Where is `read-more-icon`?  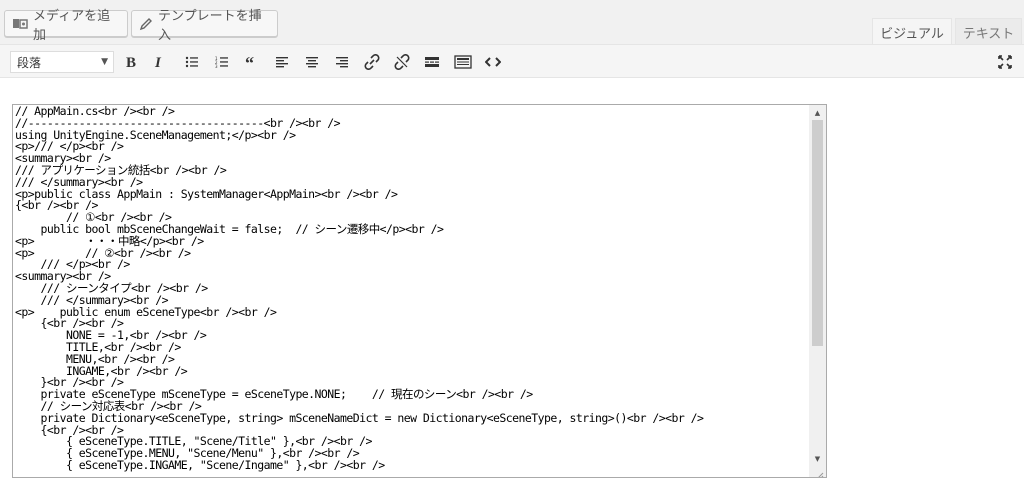 read-more-icon is located at coordinates (432, 62).